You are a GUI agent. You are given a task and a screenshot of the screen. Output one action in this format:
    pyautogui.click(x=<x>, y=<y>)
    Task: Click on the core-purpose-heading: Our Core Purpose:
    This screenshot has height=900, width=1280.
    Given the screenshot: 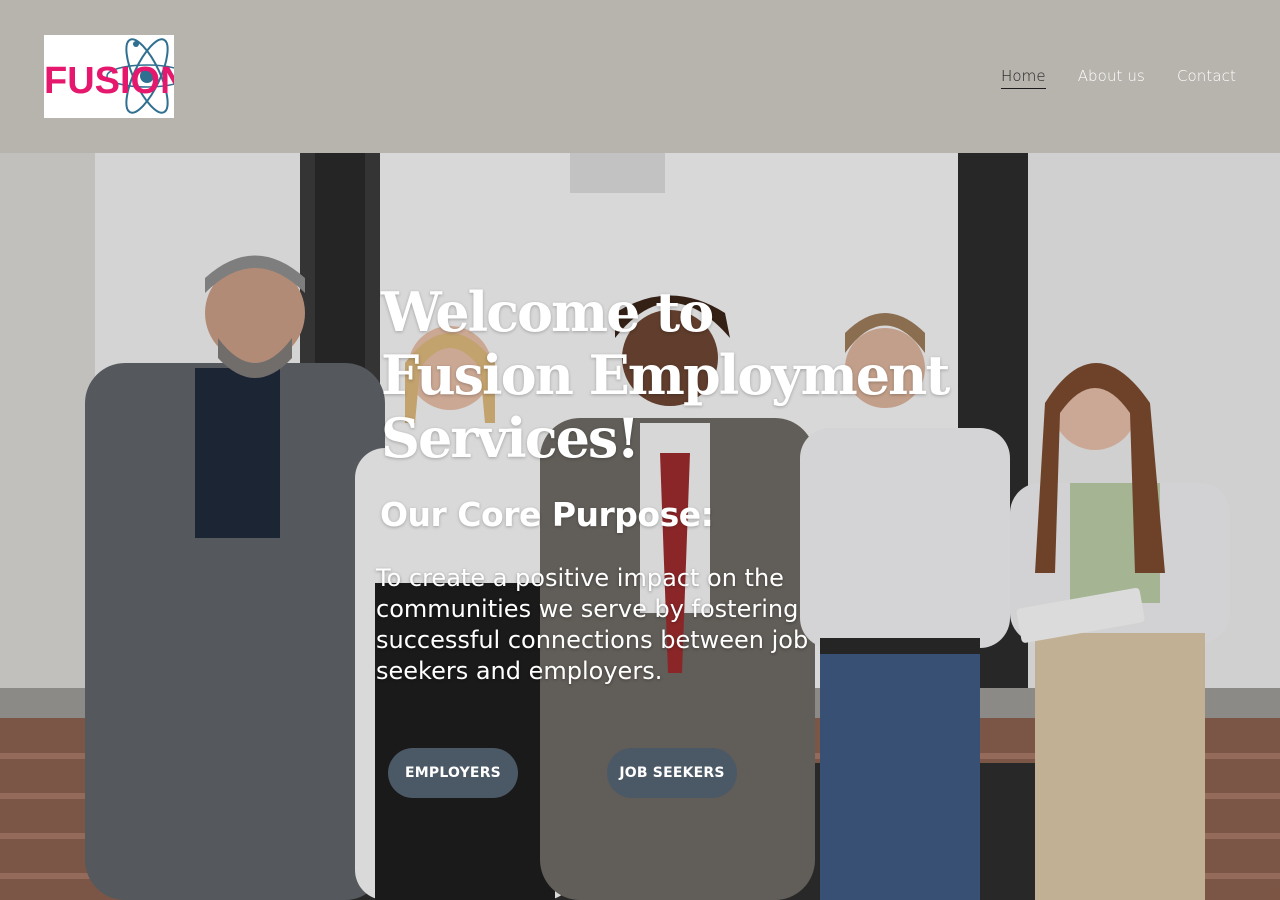 What is the action you would take?
    pyautogui.click(x=547, y=514)
    